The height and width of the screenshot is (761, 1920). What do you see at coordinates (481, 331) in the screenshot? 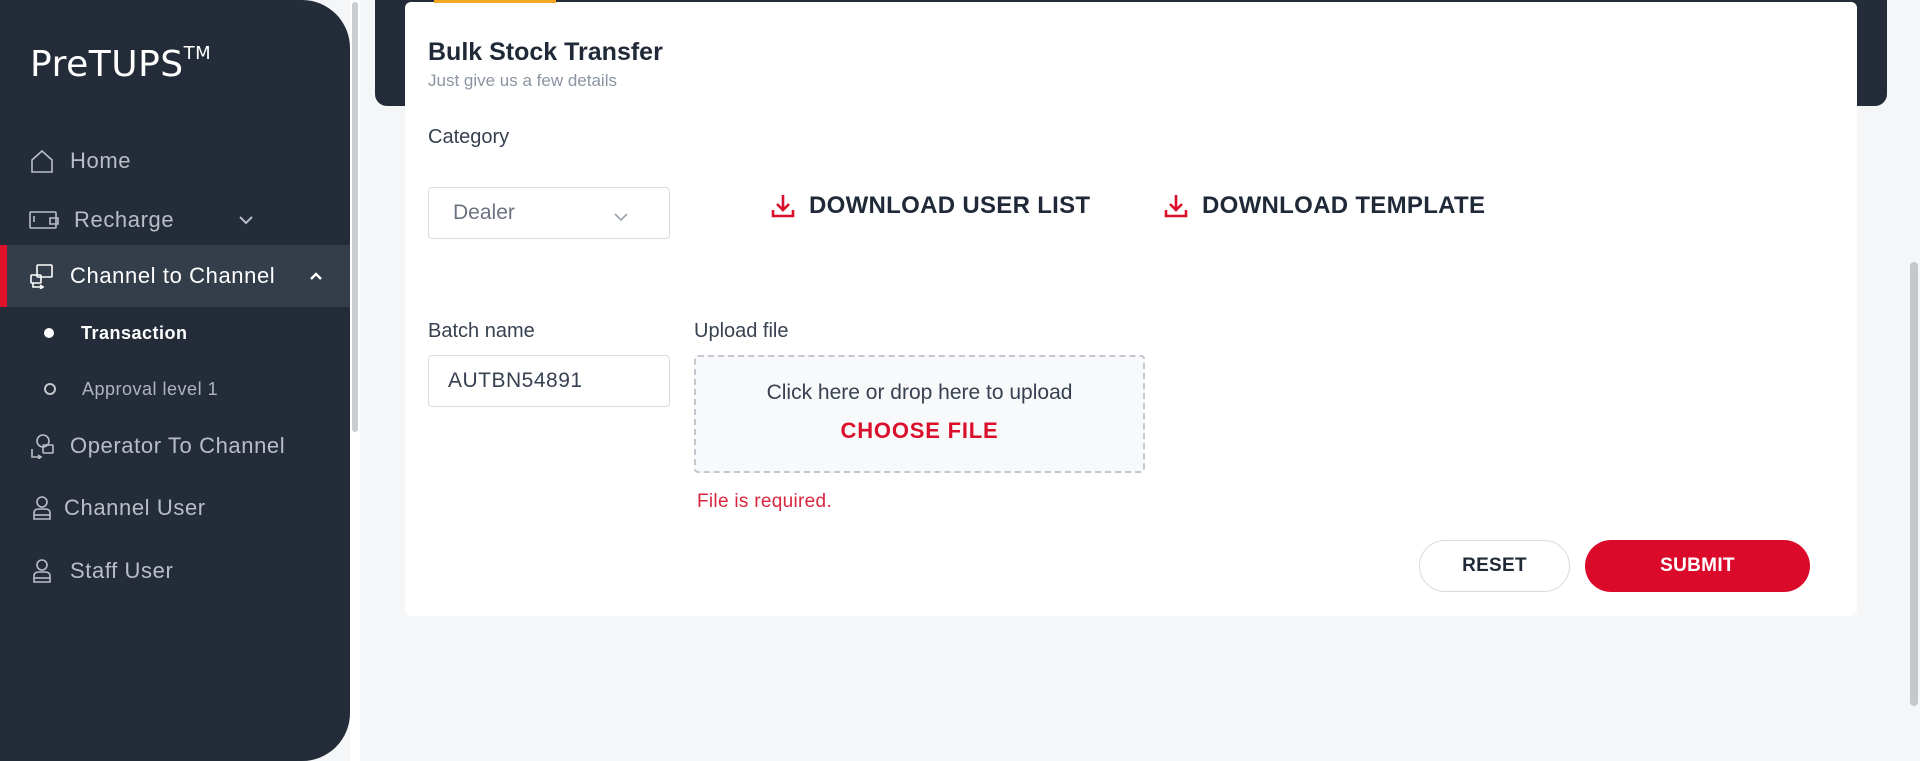
I see `batch-name-label: Batch name` at bounding box center [481, 331].